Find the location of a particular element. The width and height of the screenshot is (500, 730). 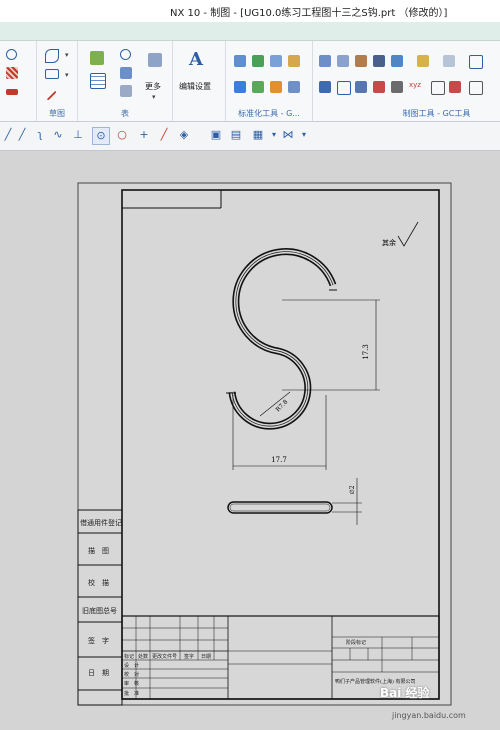

dim-height-text: 17.3 is located at coordinates (366, 352).